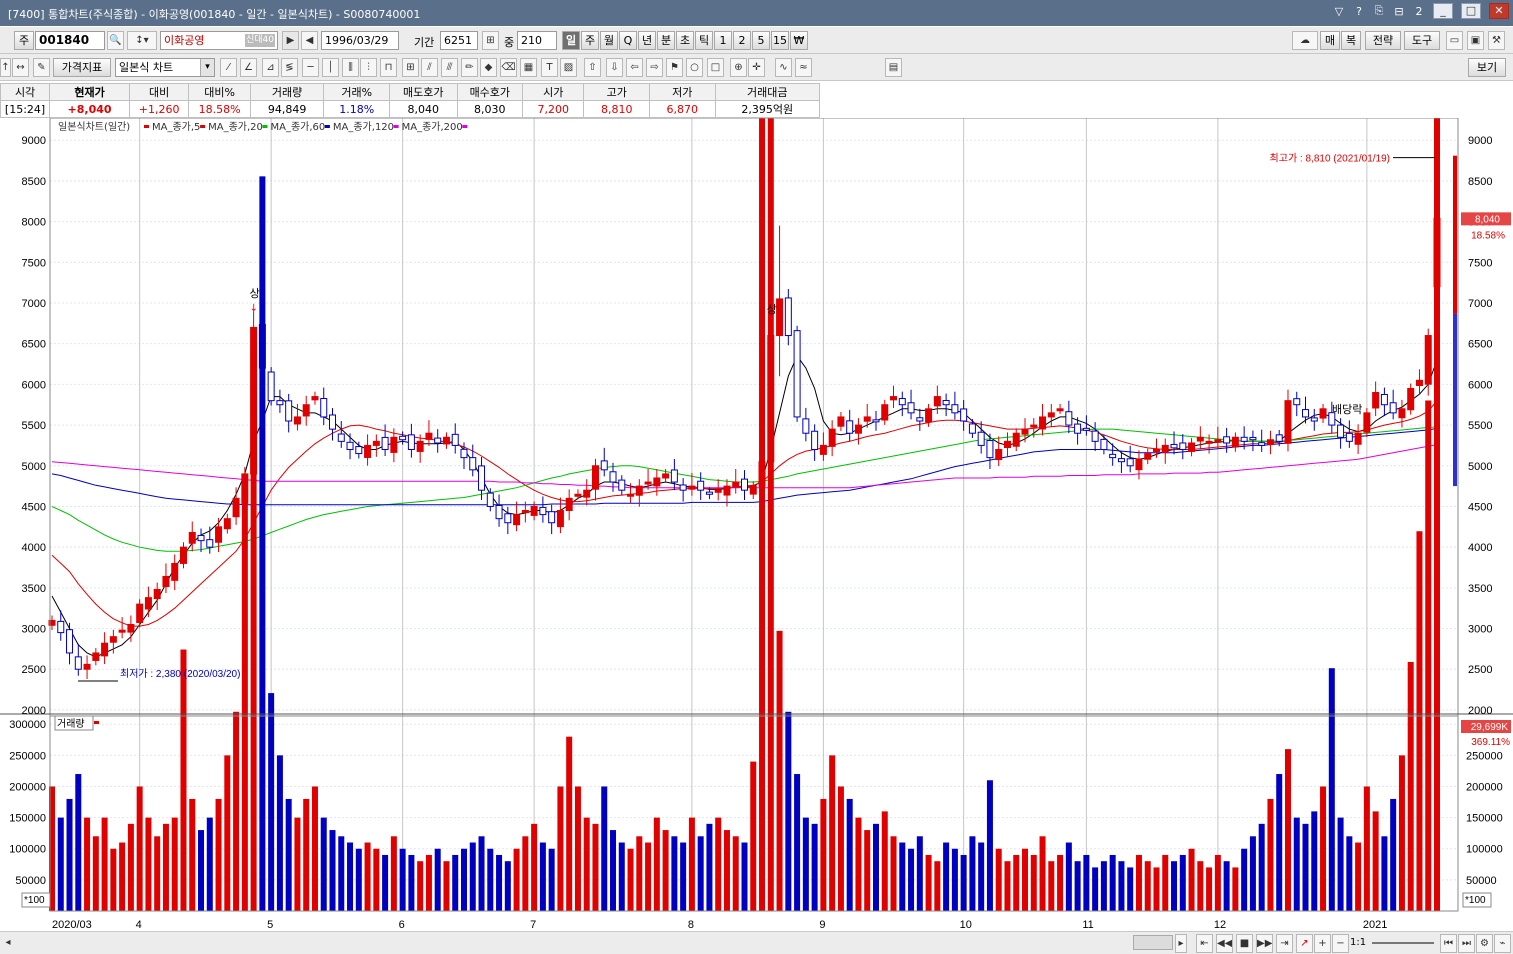 This screenshot has width=1513, height=954. What do you see at coordinates (1399, 11) in the screenshot?
I see `layout-icon: ⊟` at bounding box center [1399, 11].